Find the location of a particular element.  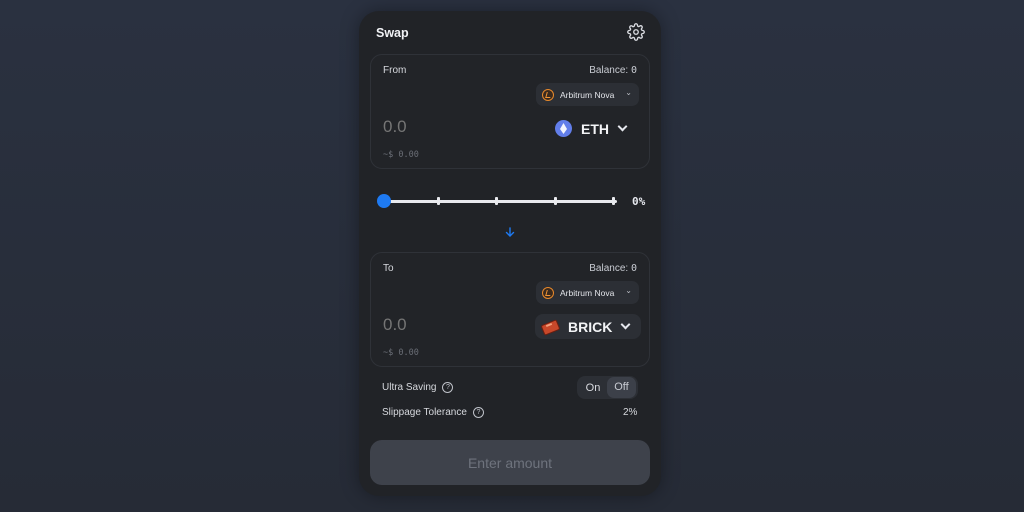

from-token-symbol: ETH is located at coordinates (595, 128).